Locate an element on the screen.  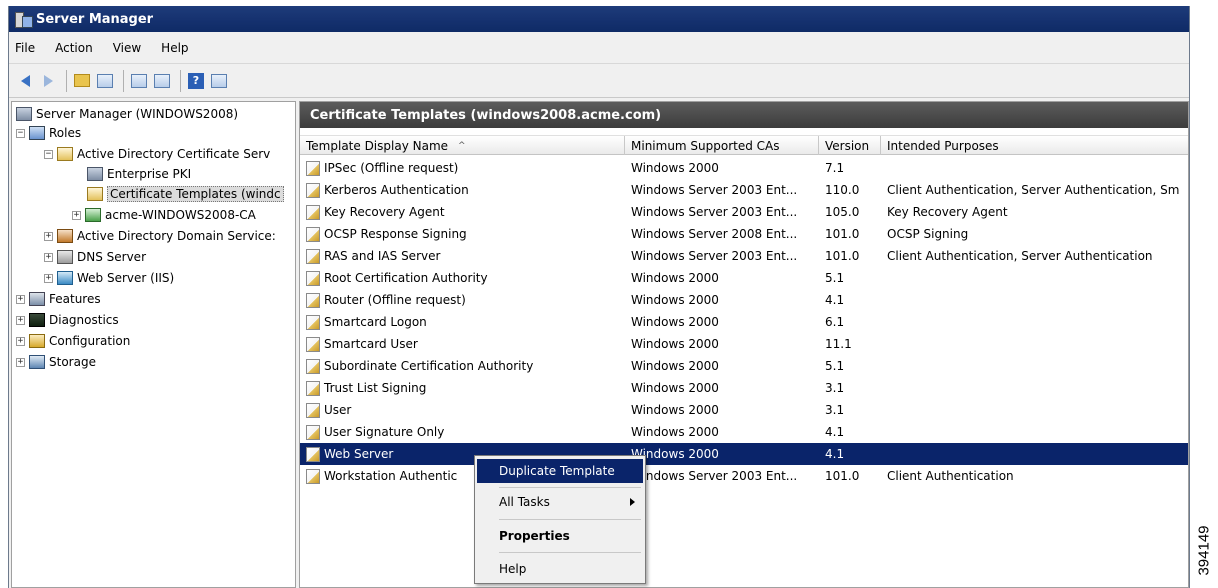
toolbar: ? is located at coordinates (599, 81).